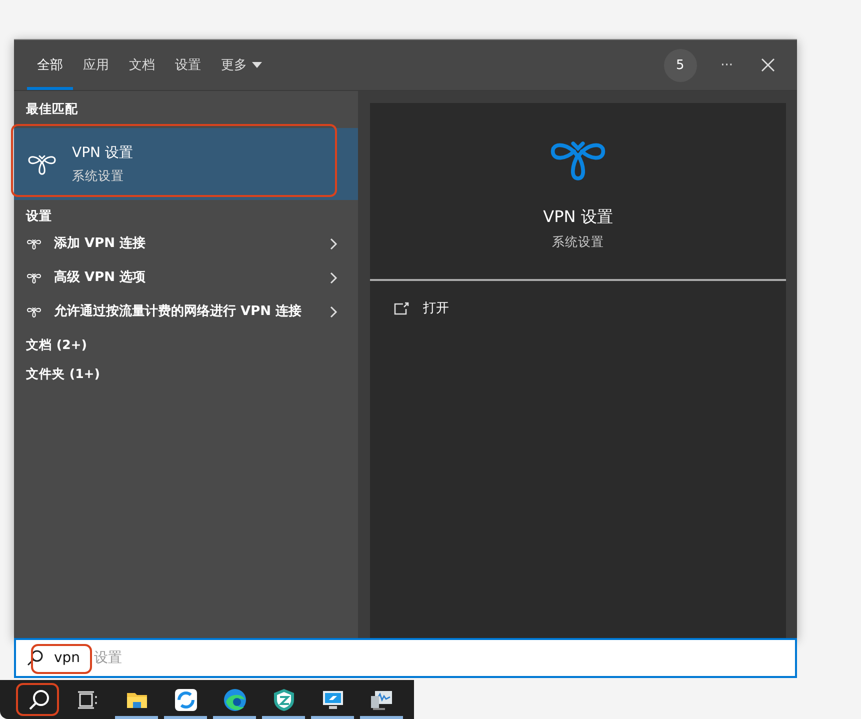 The image size is (861, 719). I want to click on search-tab: 文档, so click(142, 65).